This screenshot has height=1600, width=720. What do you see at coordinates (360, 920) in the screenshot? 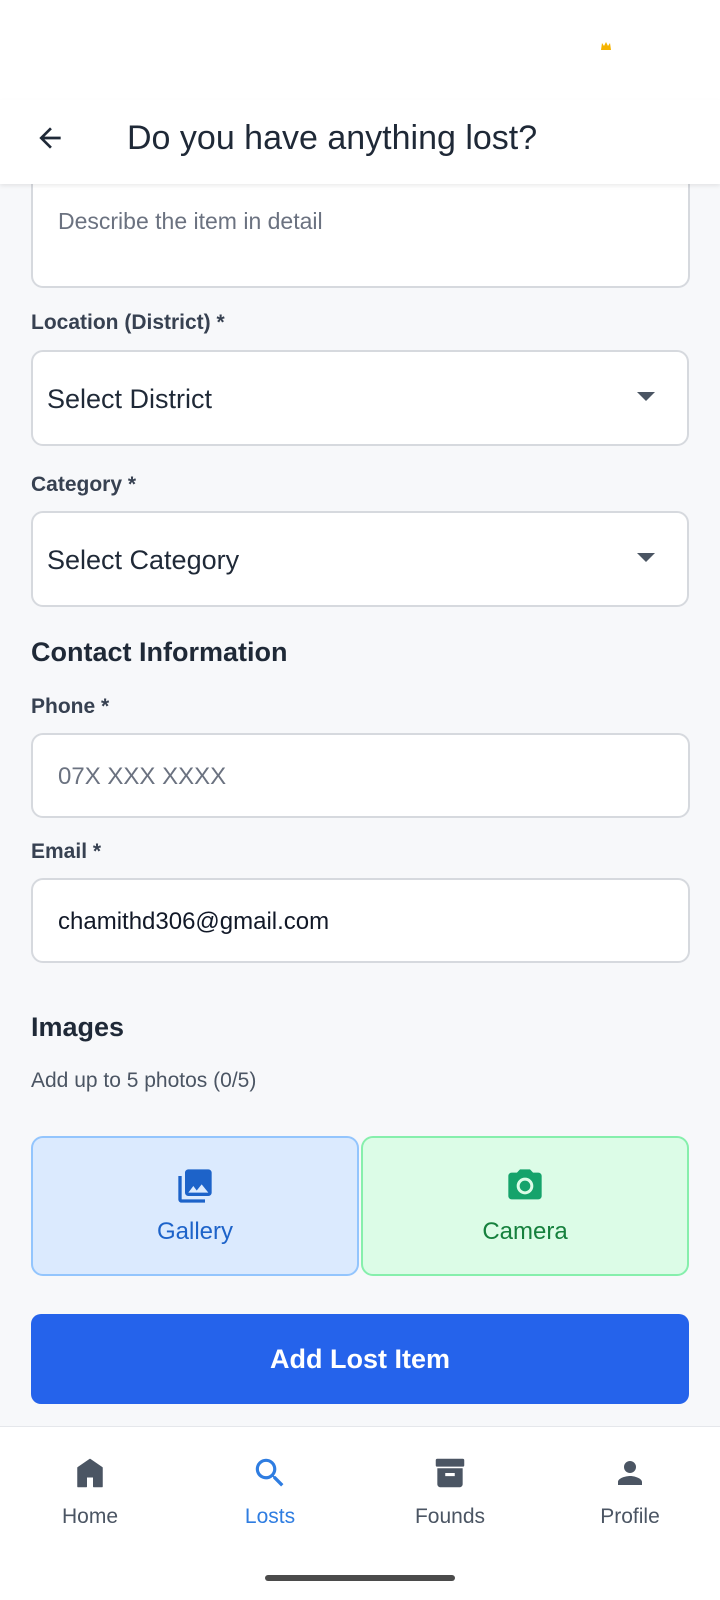
I see `email-field: chamithd306@gmail.com` at bounding box center [360, 920].